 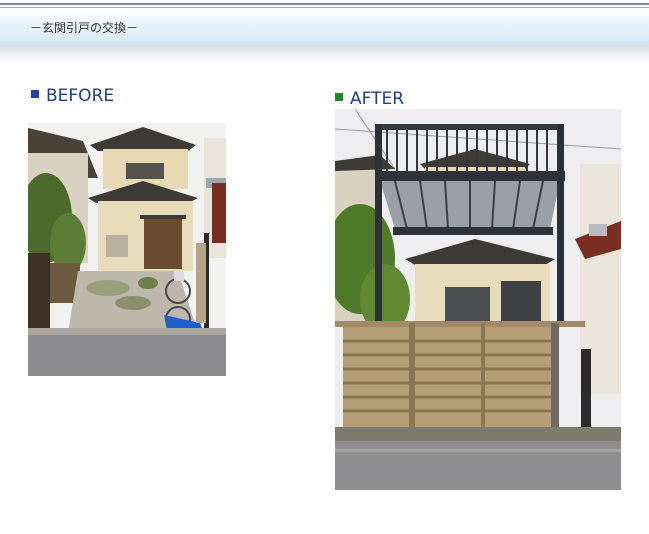 What do you see at coordinates (339, 97) in the screenshot?
I see `green-square-icon` at bounding box center [339, 97].